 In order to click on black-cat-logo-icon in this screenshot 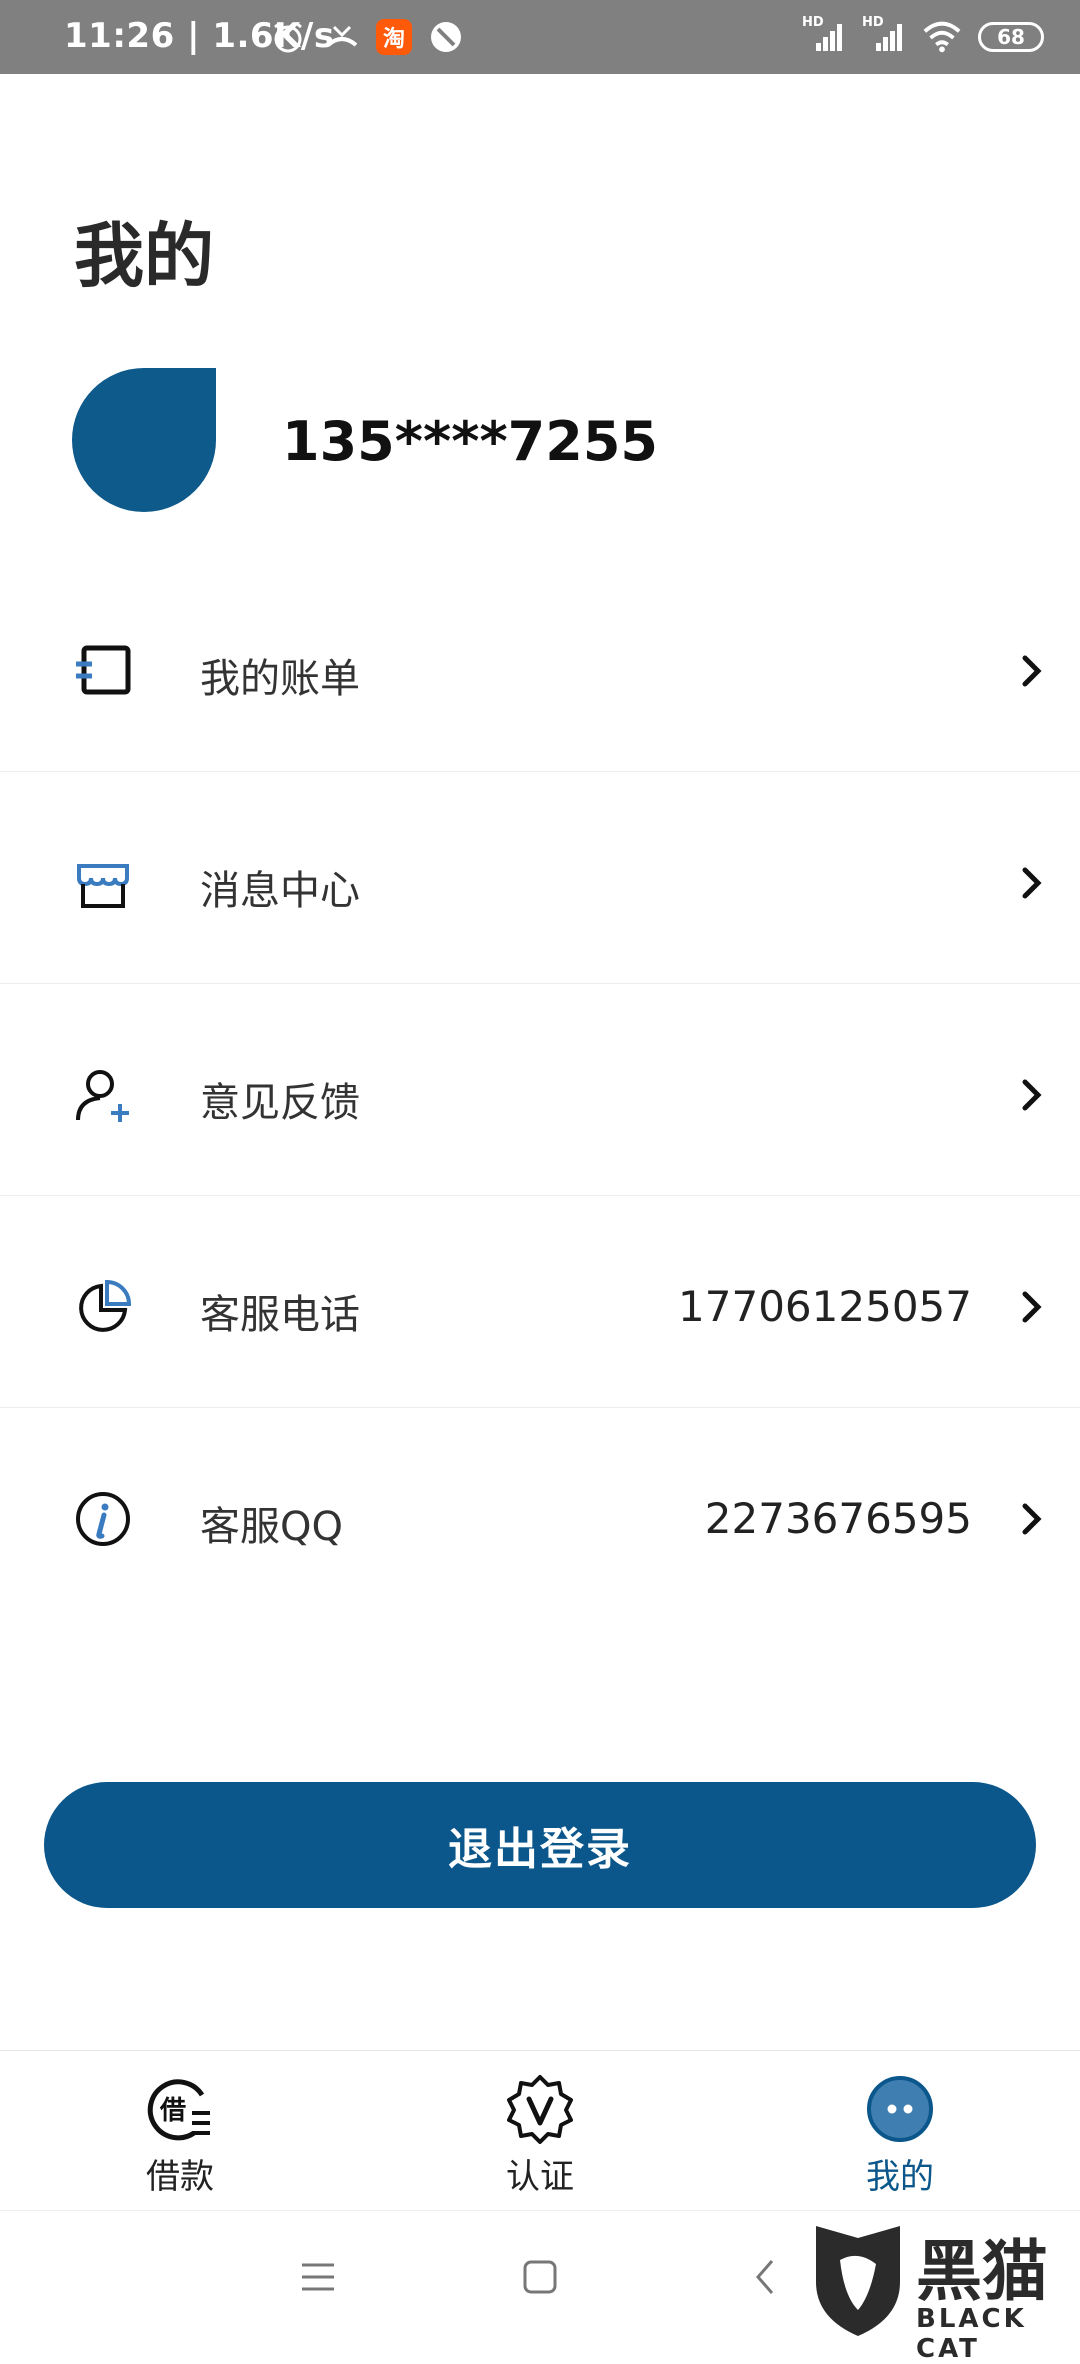, I will do `click(858, 2281)`.